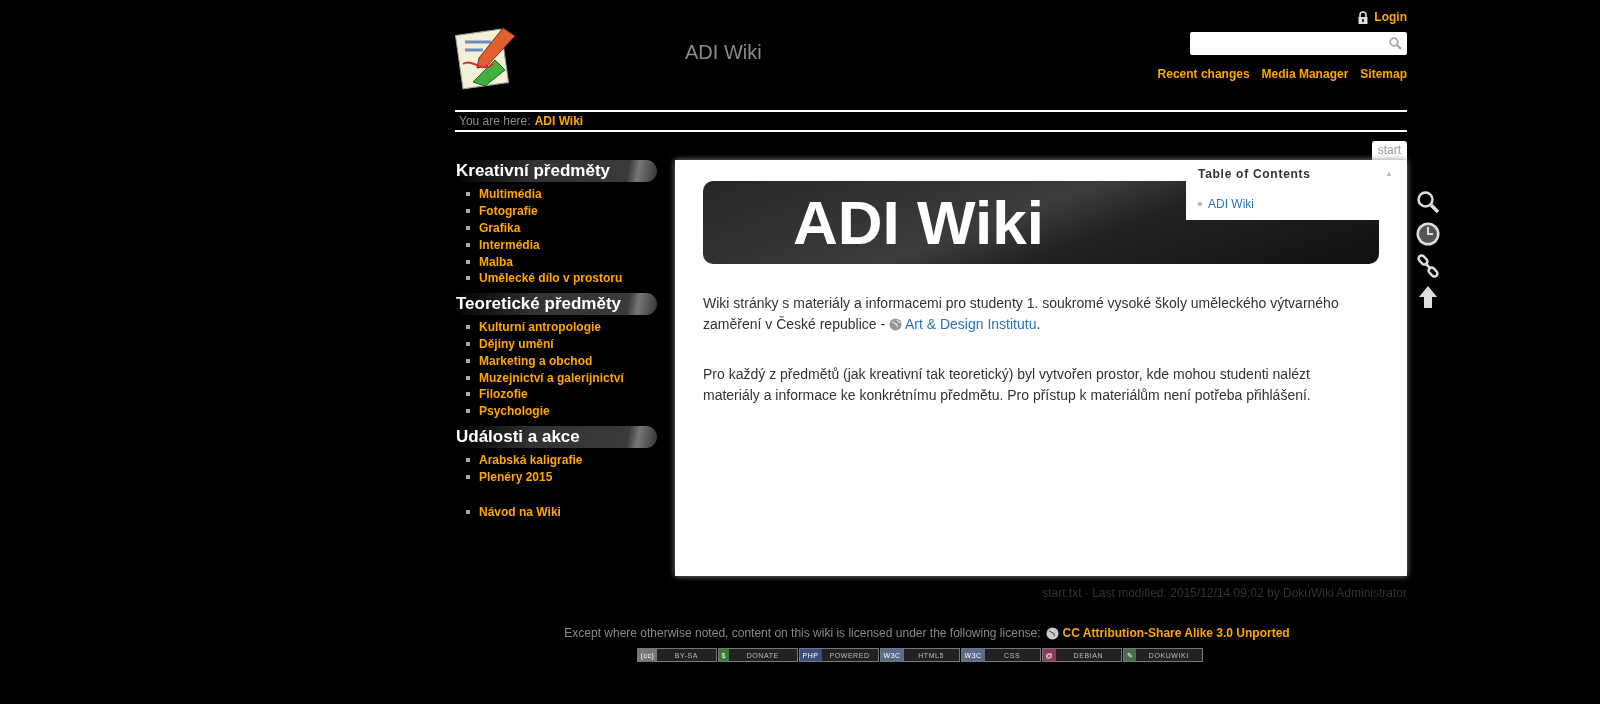 The image size is (1600, 704). What do you see at coordinates (540, 327) in the screenshot?
I see `sidebar-link: Kulturní antropologie` at bounding box center [540, 327].